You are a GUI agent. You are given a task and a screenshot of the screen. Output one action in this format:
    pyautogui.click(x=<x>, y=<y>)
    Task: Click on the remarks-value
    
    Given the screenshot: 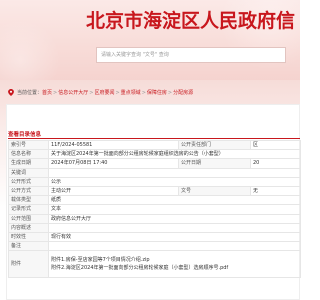 What is the action you would take?
    pyautogui.click(x=174, y=246)
    